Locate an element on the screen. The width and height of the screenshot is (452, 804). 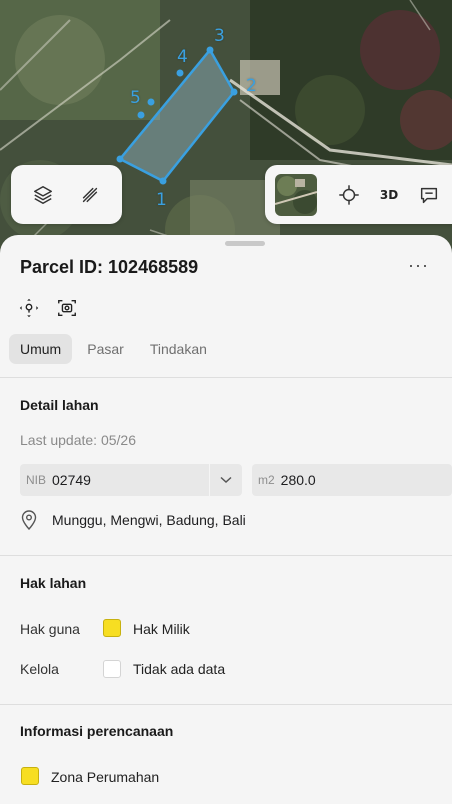
layers-icon is located at coordinates (42, 194).